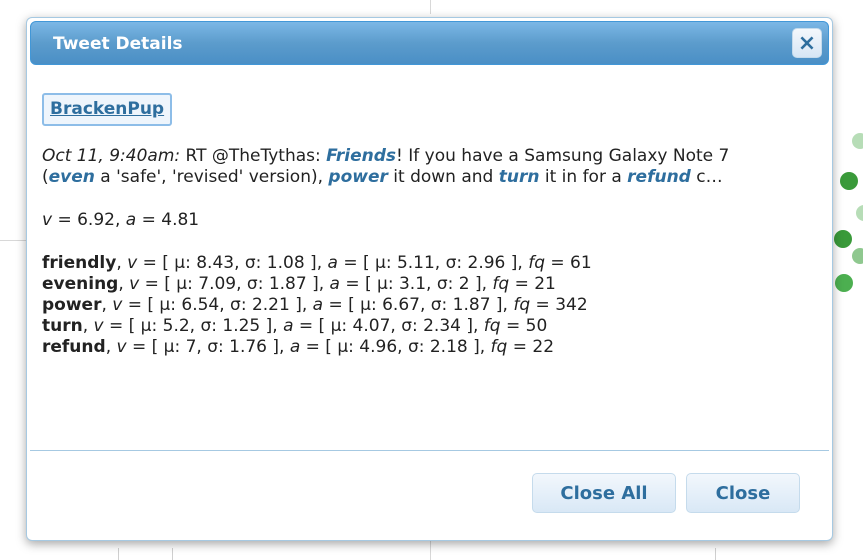 Image resolution: width=863 pixels, height=560 pixels. I want to click on stat-frequency: fq = 61, so click(560, 263).